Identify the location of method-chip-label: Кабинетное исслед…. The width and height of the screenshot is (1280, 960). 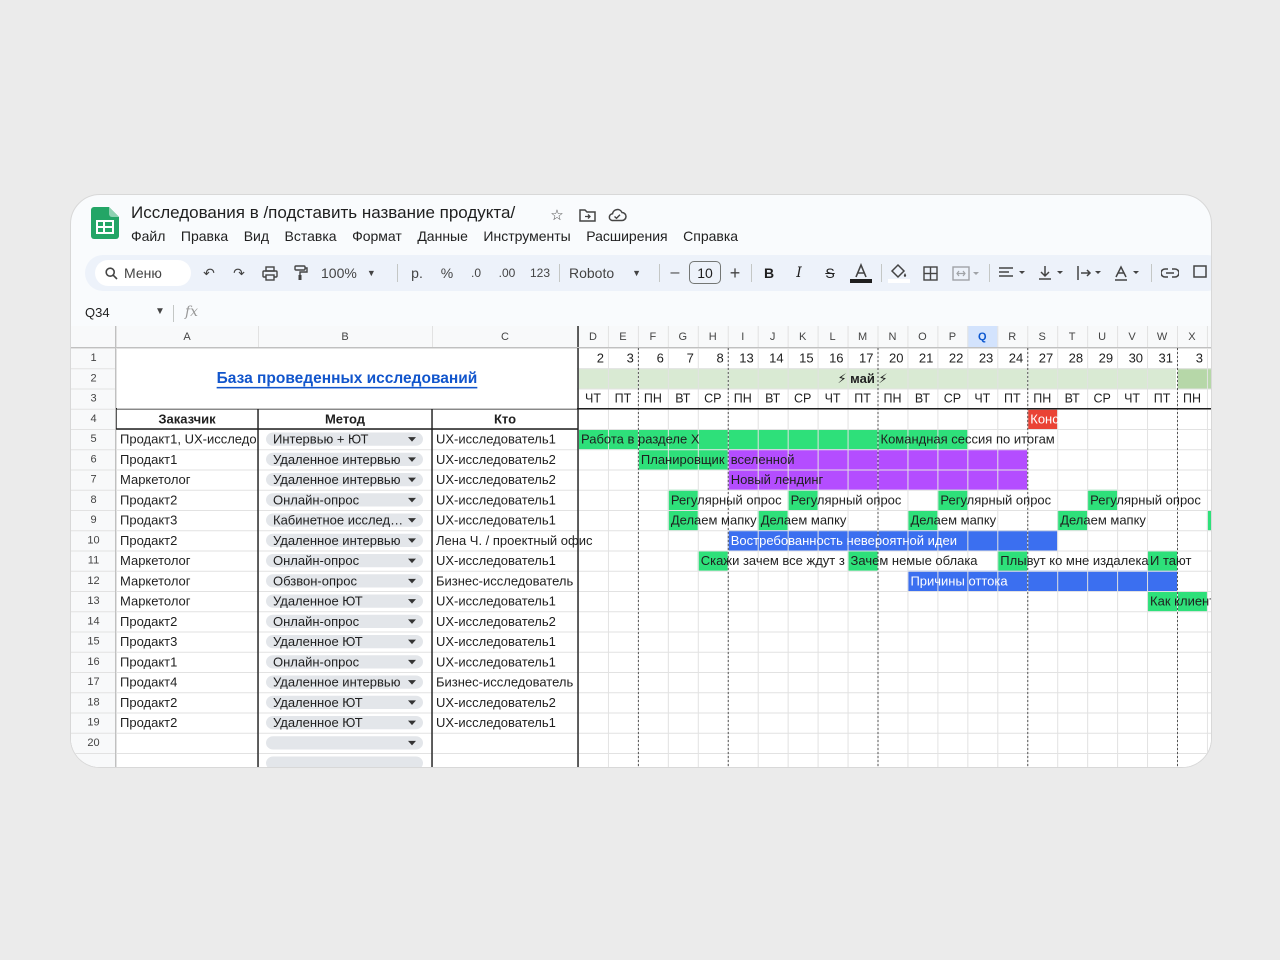
(338, 520).